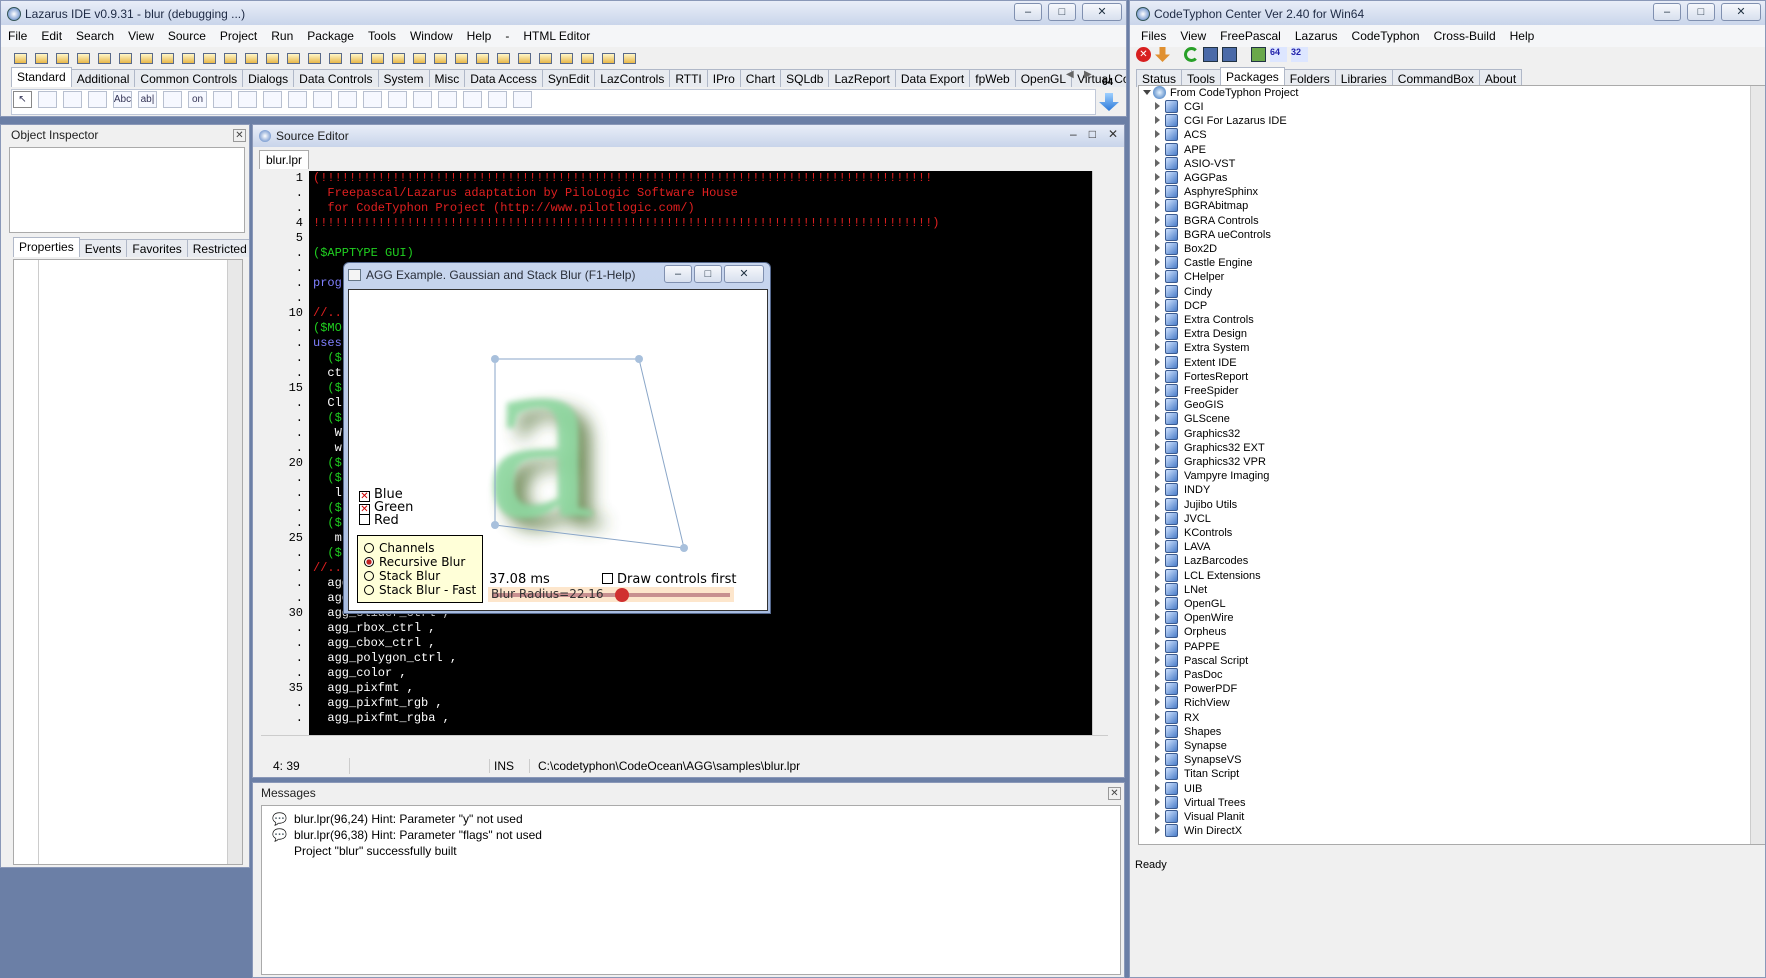 The image size is (1766, 978). I want to click on palette-tab: SQLdb, so click(805, 78).